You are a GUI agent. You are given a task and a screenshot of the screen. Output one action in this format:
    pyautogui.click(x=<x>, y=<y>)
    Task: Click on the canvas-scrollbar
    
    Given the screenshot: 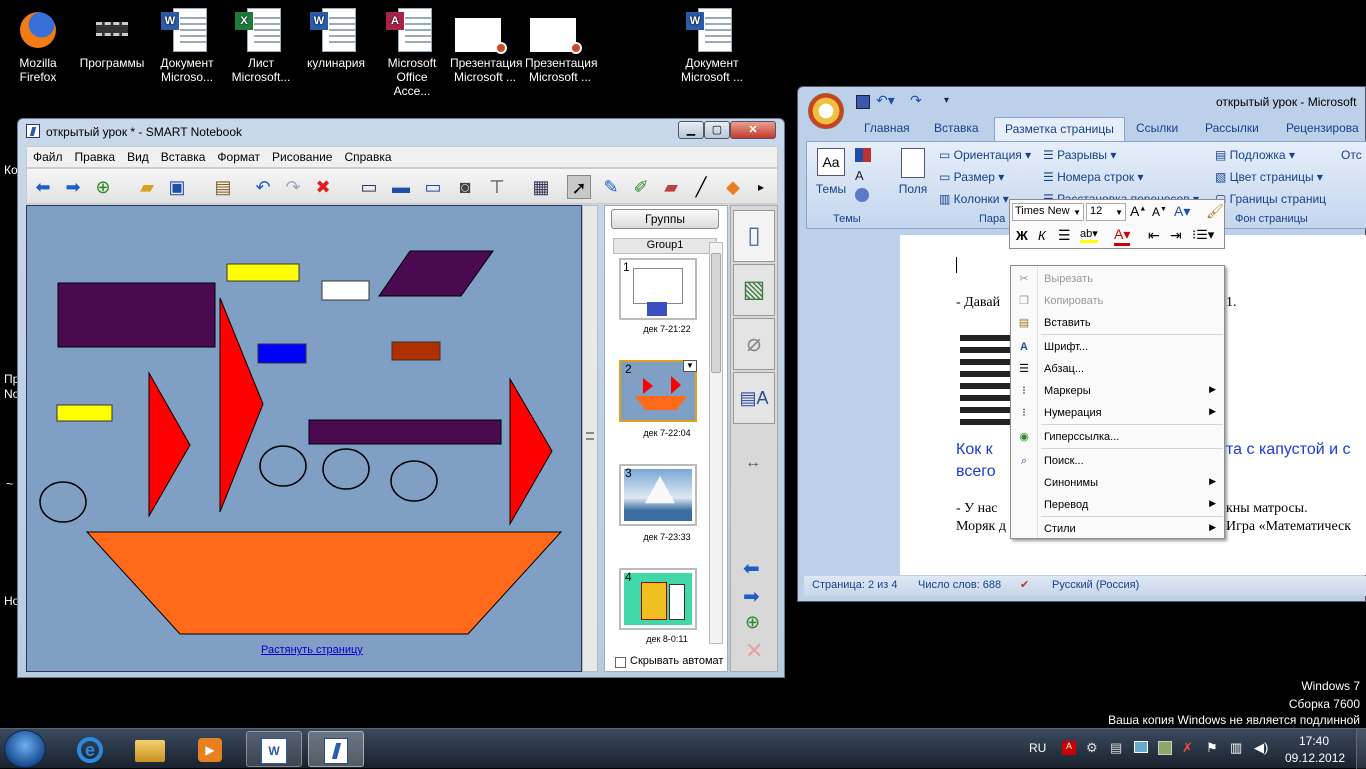 What is the action you would take?
    pyautogui.click(x=590, y=438)
    